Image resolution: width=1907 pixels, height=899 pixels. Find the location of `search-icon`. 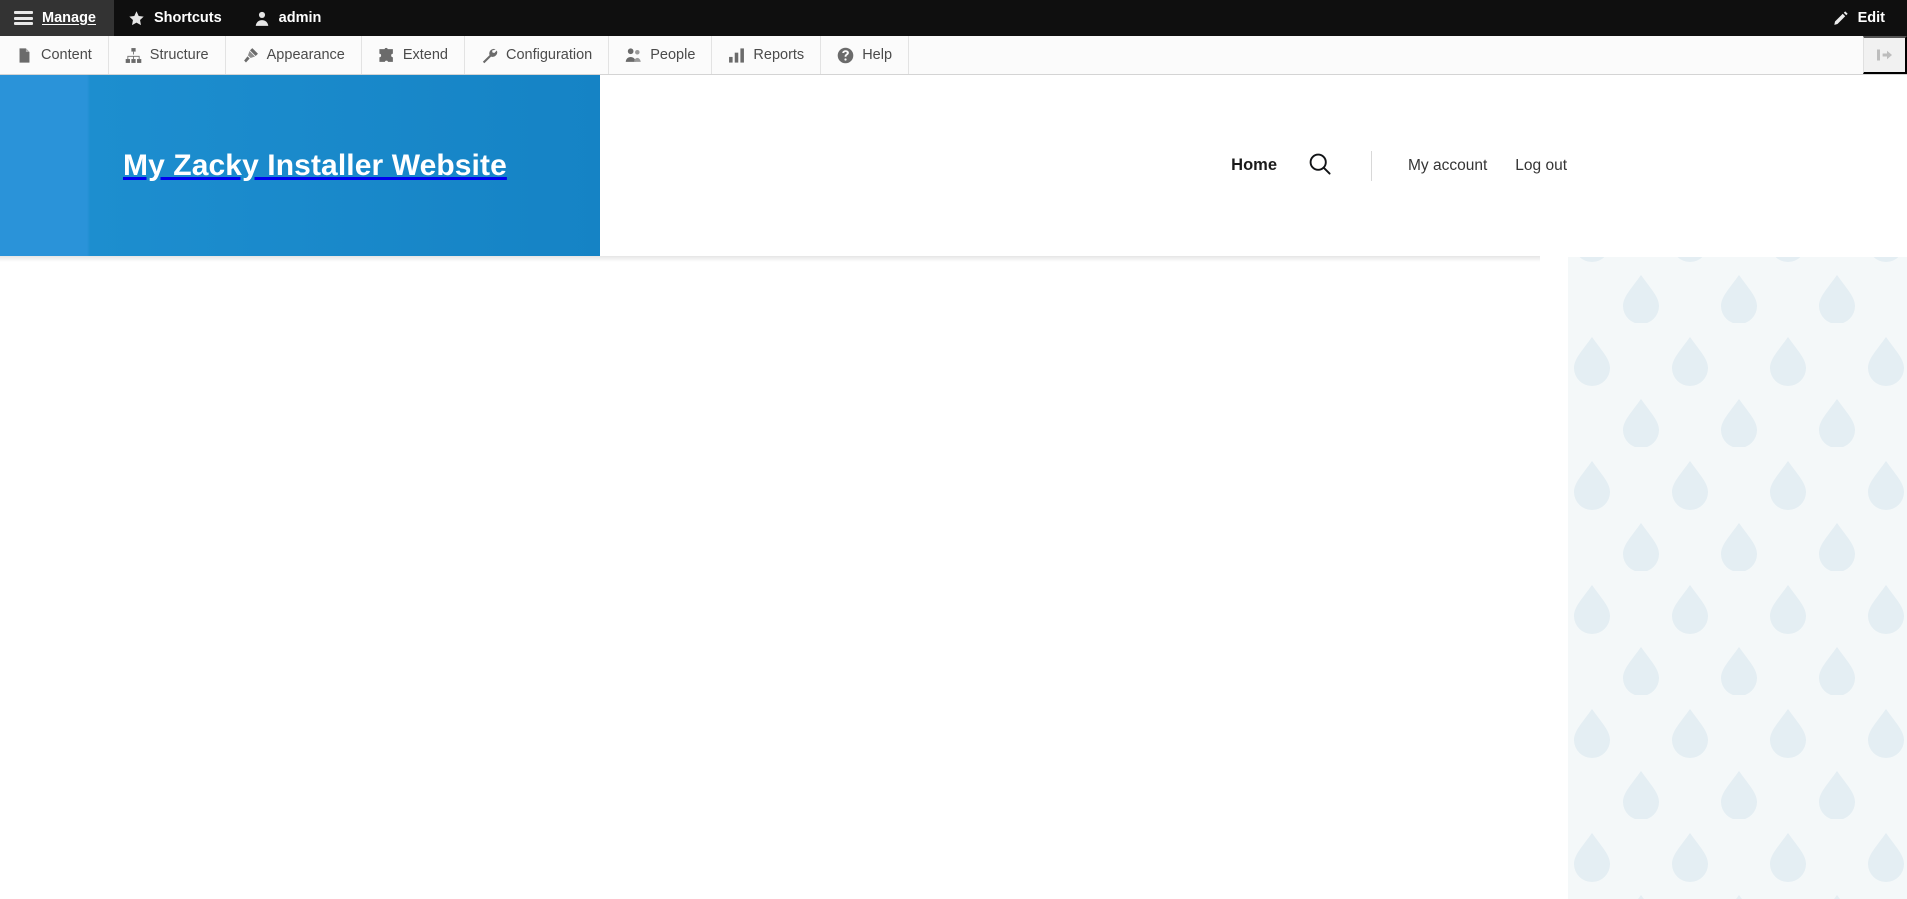

search-icon is located at coordinates (1320, 165).